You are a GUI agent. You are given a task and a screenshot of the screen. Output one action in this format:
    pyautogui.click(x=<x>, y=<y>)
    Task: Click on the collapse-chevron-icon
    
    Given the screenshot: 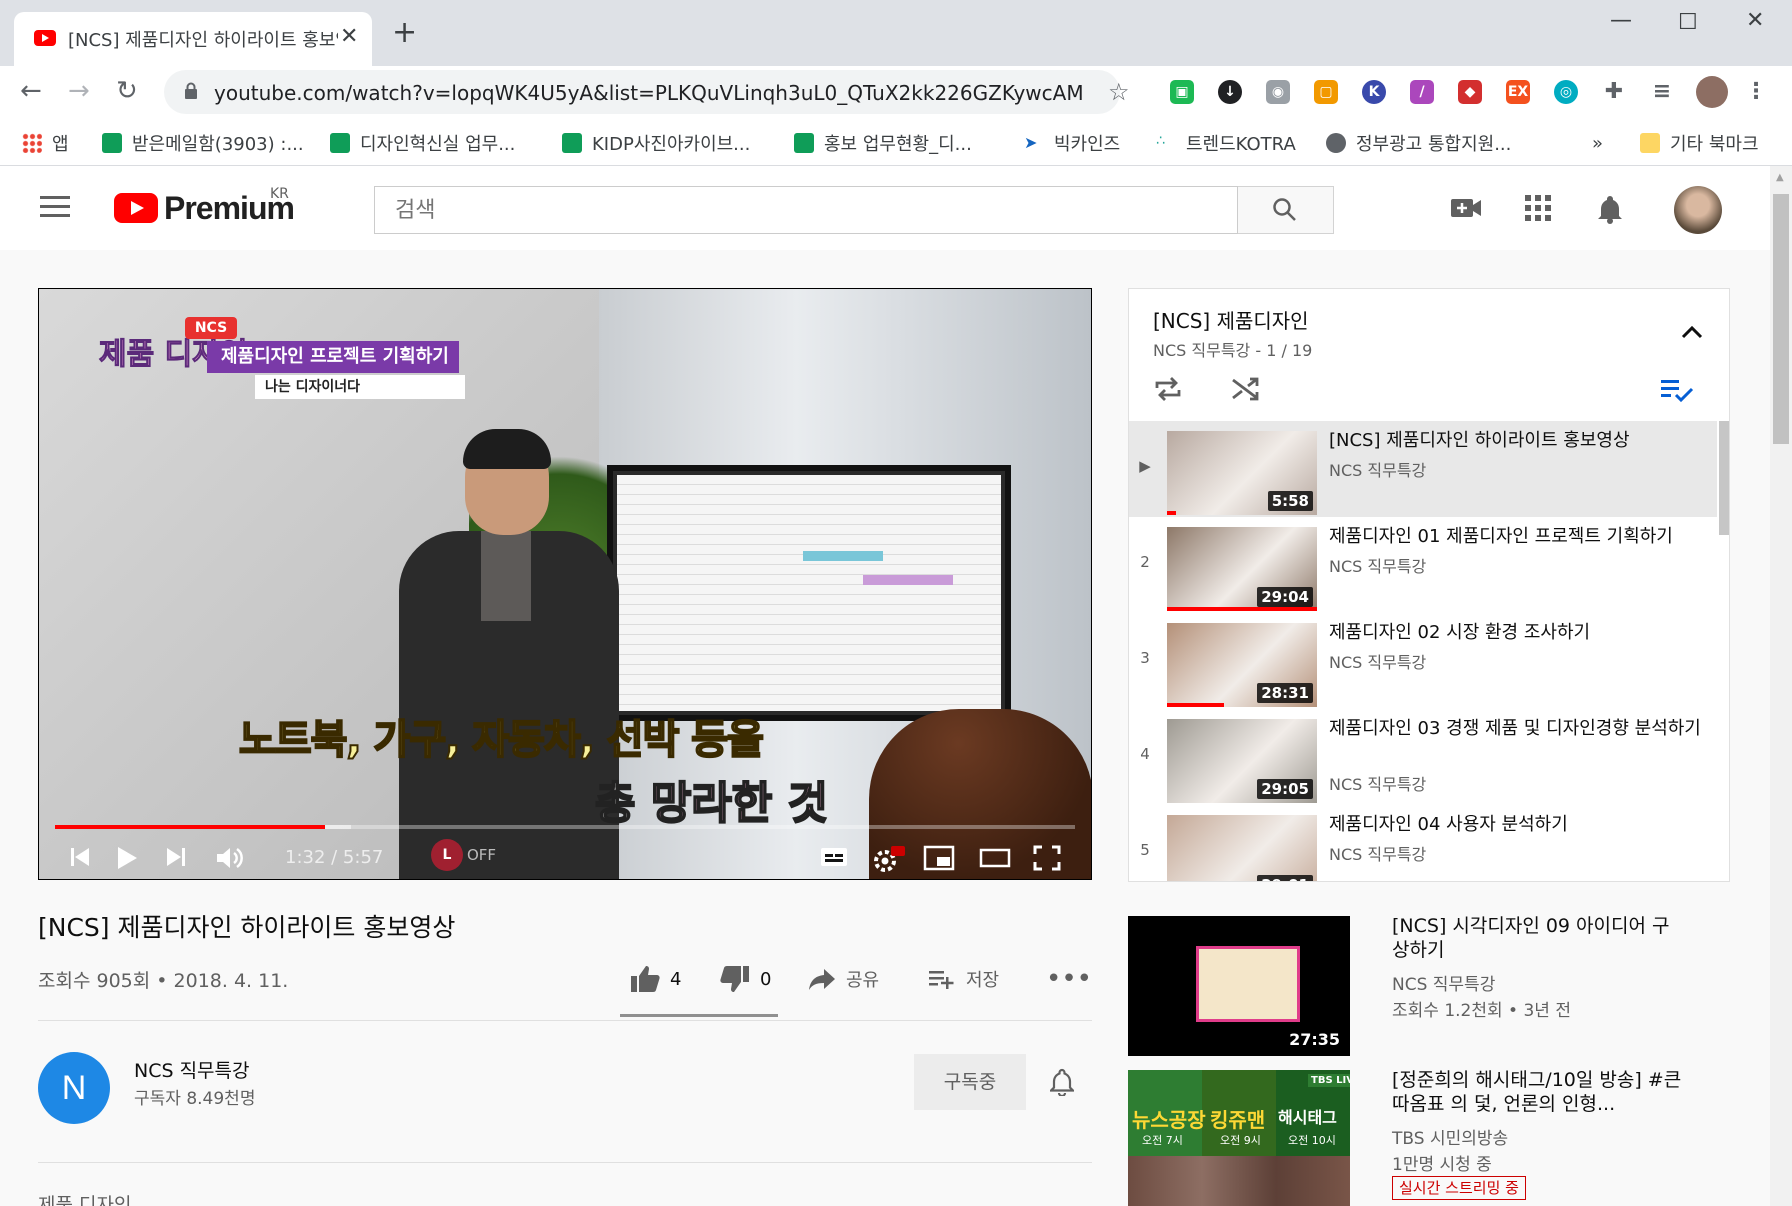 What is the action you would take?
    pyautogui.click(x=1692, y=332)
    